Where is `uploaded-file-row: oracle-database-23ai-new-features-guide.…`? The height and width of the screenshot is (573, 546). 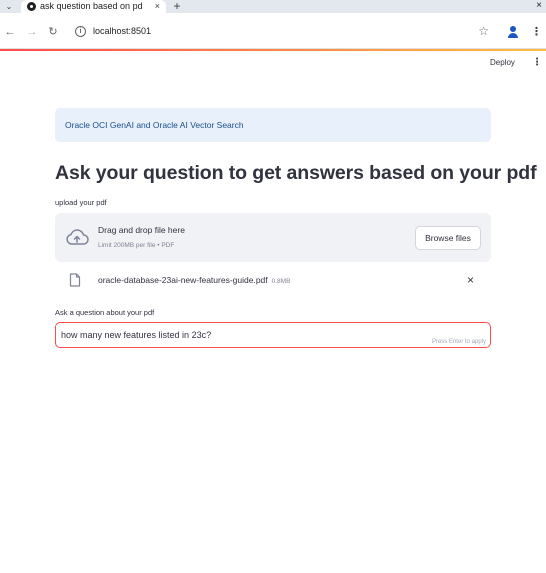 uploaded-file-row: oracle-database-23ai-new-features-guide.… is located at coordinates (273, 281).